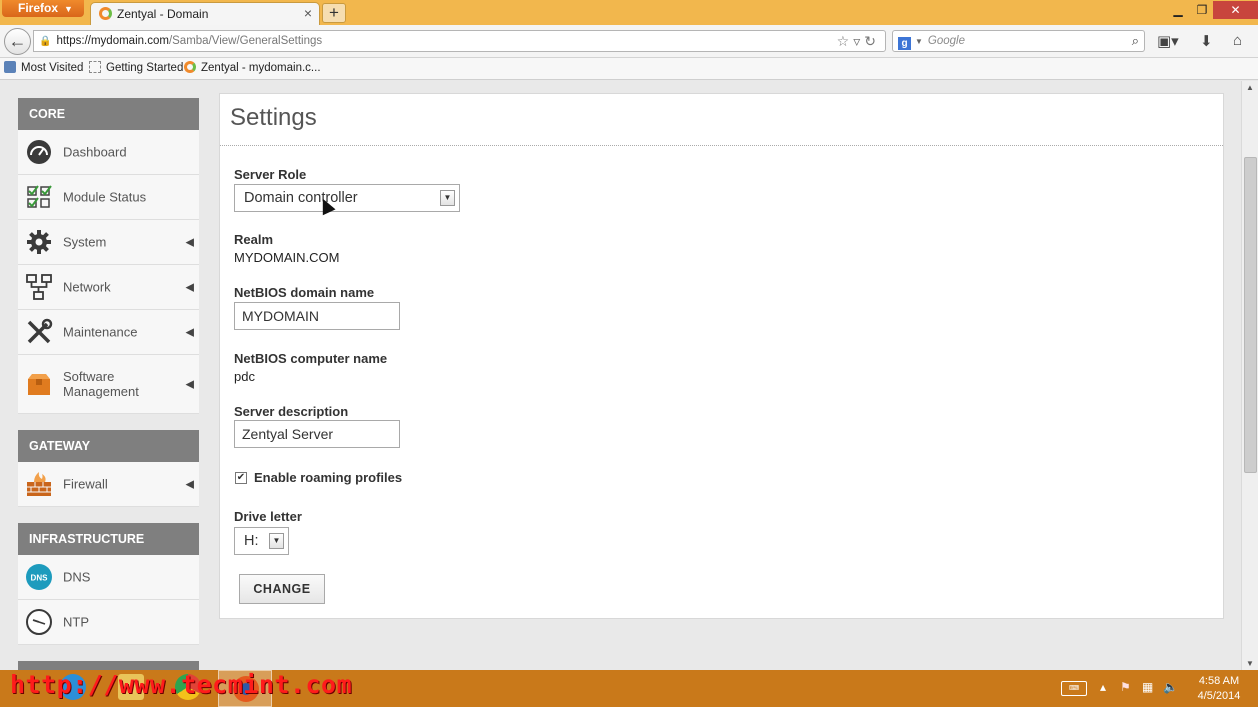  Describe the element at coordinates (261, 541) in the screenshot. I see `drive-letter-select: H: ▼` at that location.